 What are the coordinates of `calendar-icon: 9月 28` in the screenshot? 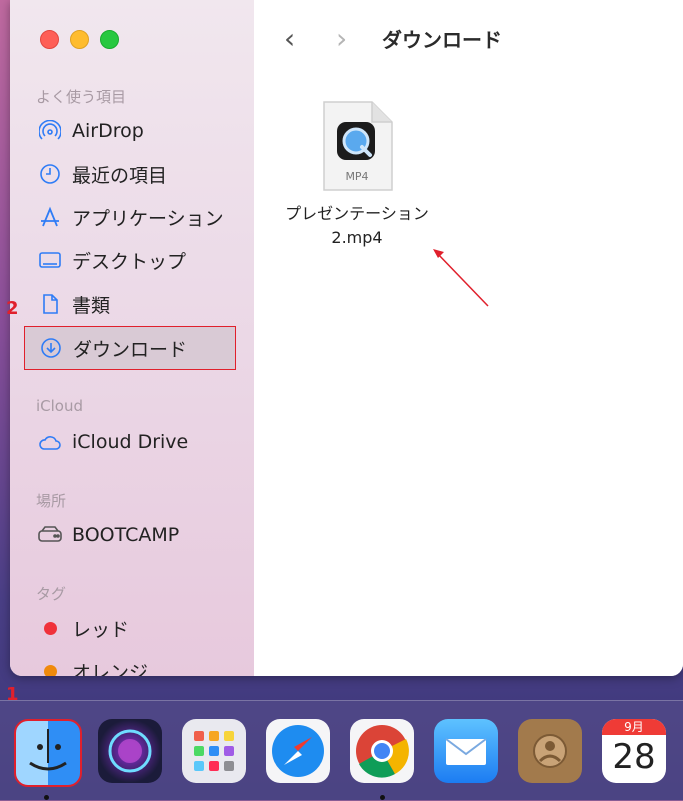 It's located at (634, 751).